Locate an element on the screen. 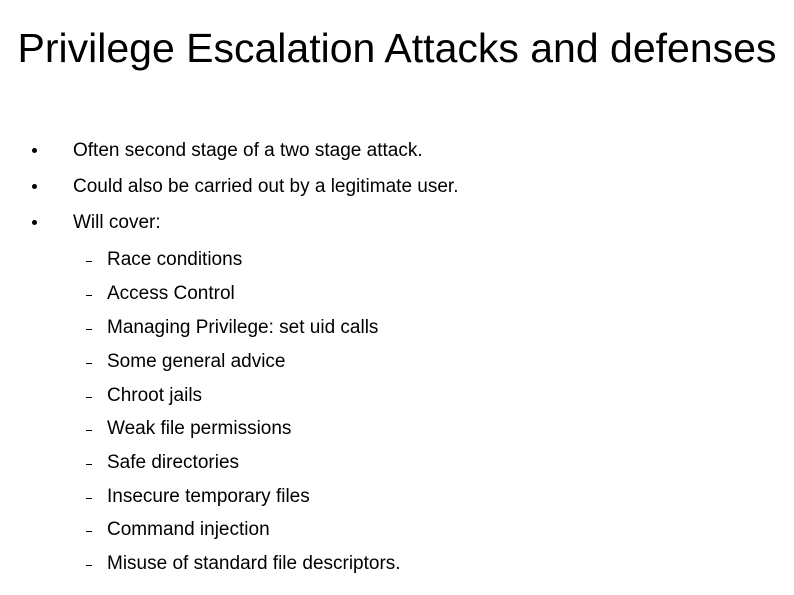 Image resolution: width=794 pixels, height=595 pixels. sub-bullet-item: Command injection is located at coordinates (397, 530).